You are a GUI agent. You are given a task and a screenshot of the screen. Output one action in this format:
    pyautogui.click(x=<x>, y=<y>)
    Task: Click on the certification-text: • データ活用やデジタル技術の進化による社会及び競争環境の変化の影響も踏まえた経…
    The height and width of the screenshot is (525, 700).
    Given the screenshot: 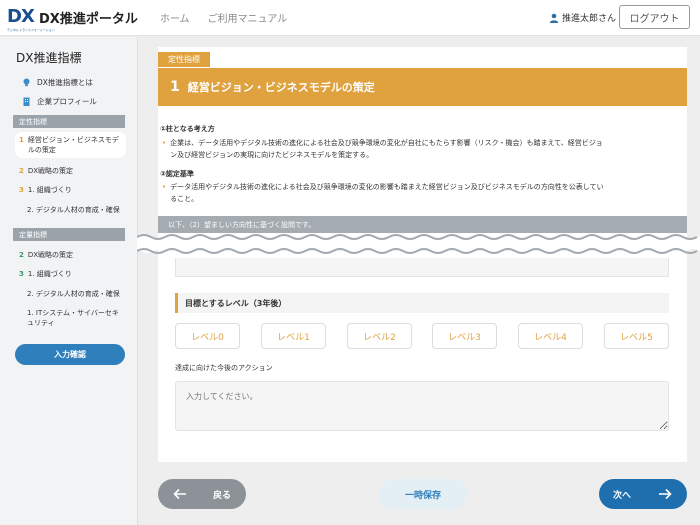 What is the action you would take?
    pyautogui.click(x=423, y=193)
    